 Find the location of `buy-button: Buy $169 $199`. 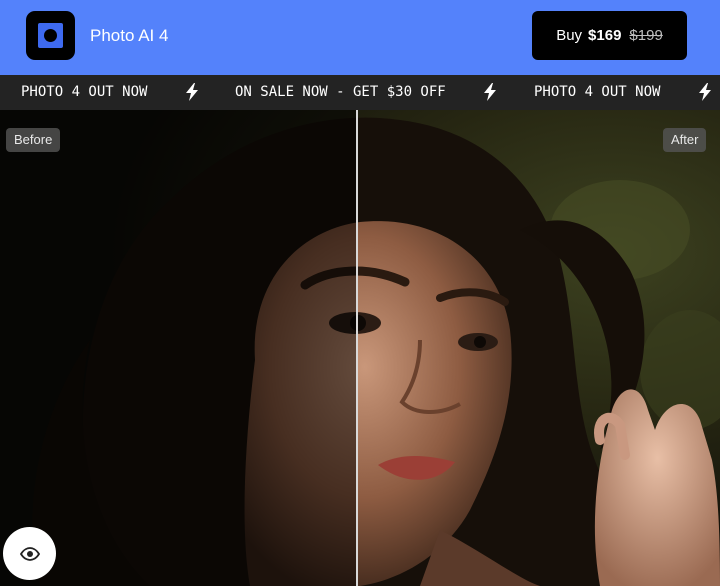

buy-button: Buy $169 $199 is located at coordinates (609, 35).